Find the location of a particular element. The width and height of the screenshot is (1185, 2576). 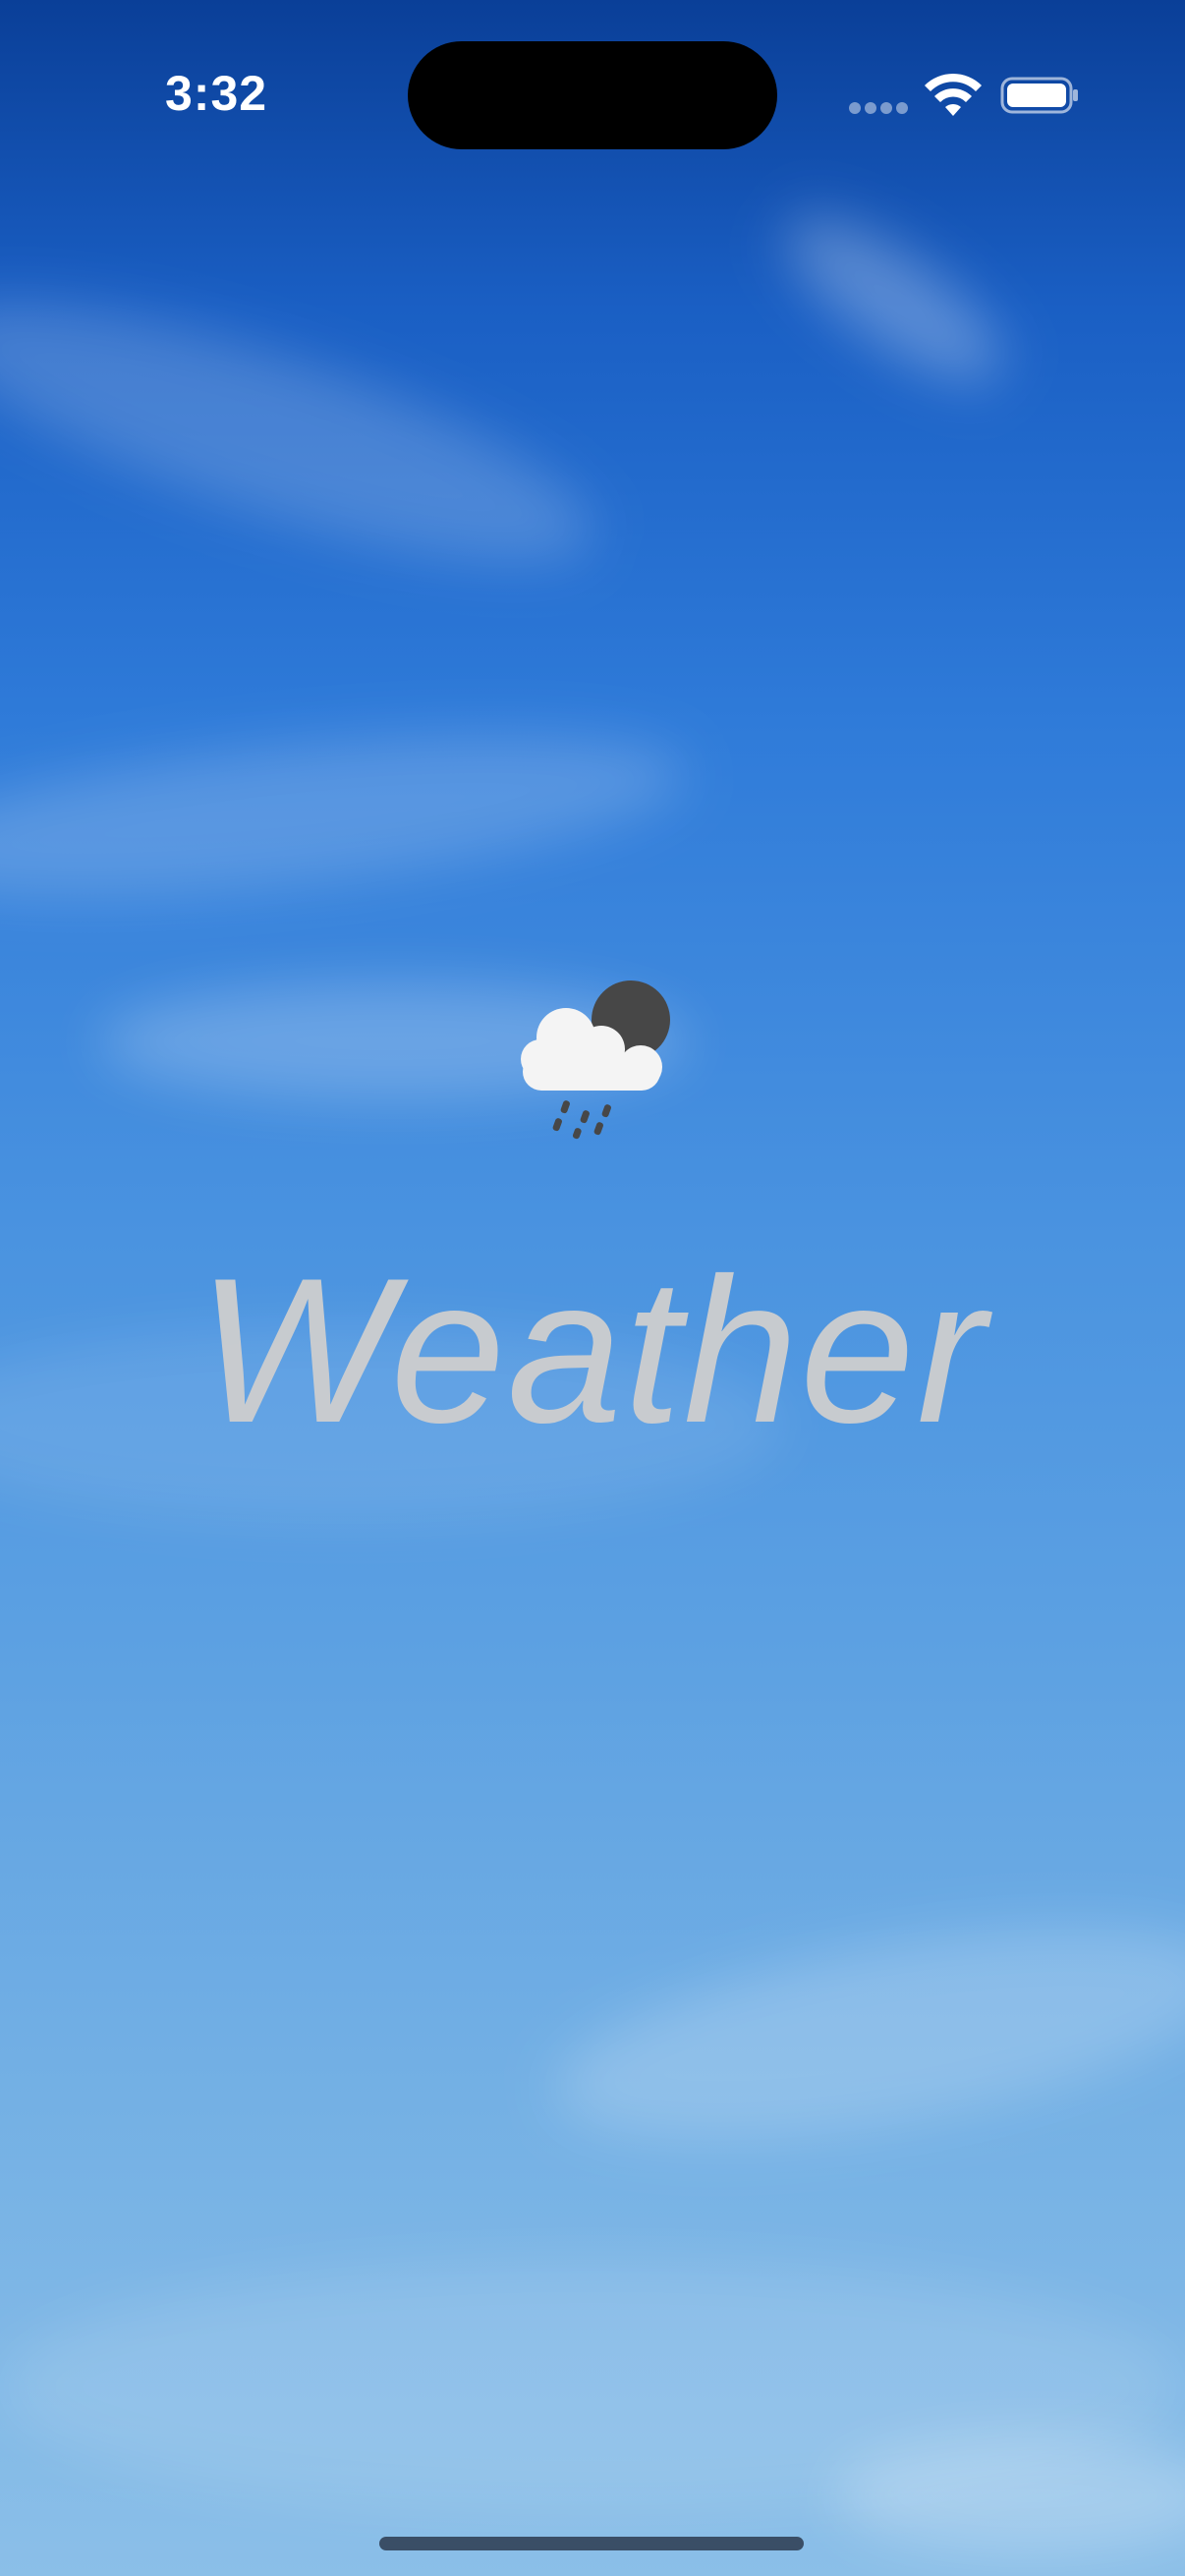

app-title: Weather is located at coordinates (593, 1350).